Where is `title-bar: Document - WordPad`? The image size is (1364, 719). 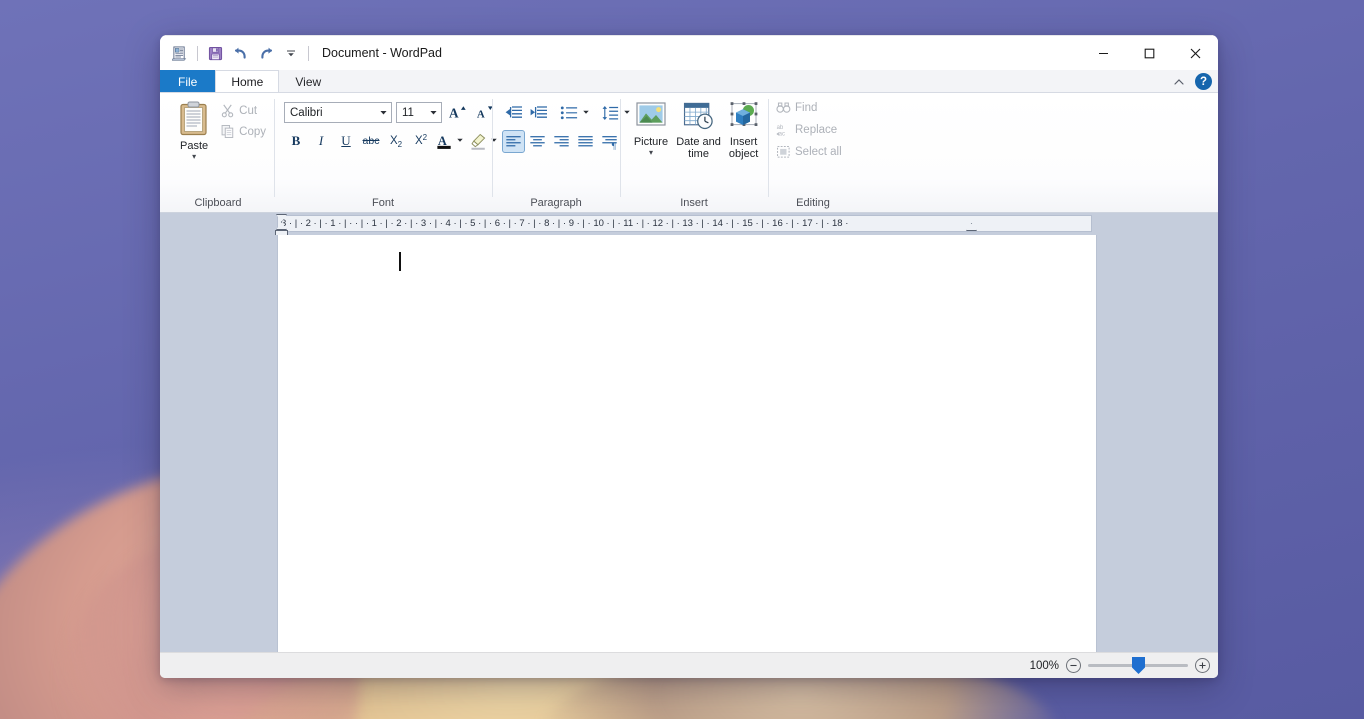
title-bar: Document - WordPad is located at coordinates (689, 52).